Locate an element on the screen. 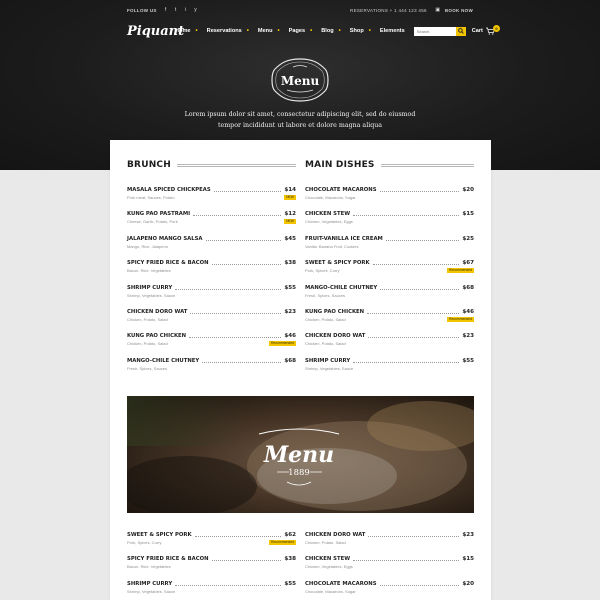 The height and width of the screenshot is (600, 600). search-input is located at coordinates (434, 31).